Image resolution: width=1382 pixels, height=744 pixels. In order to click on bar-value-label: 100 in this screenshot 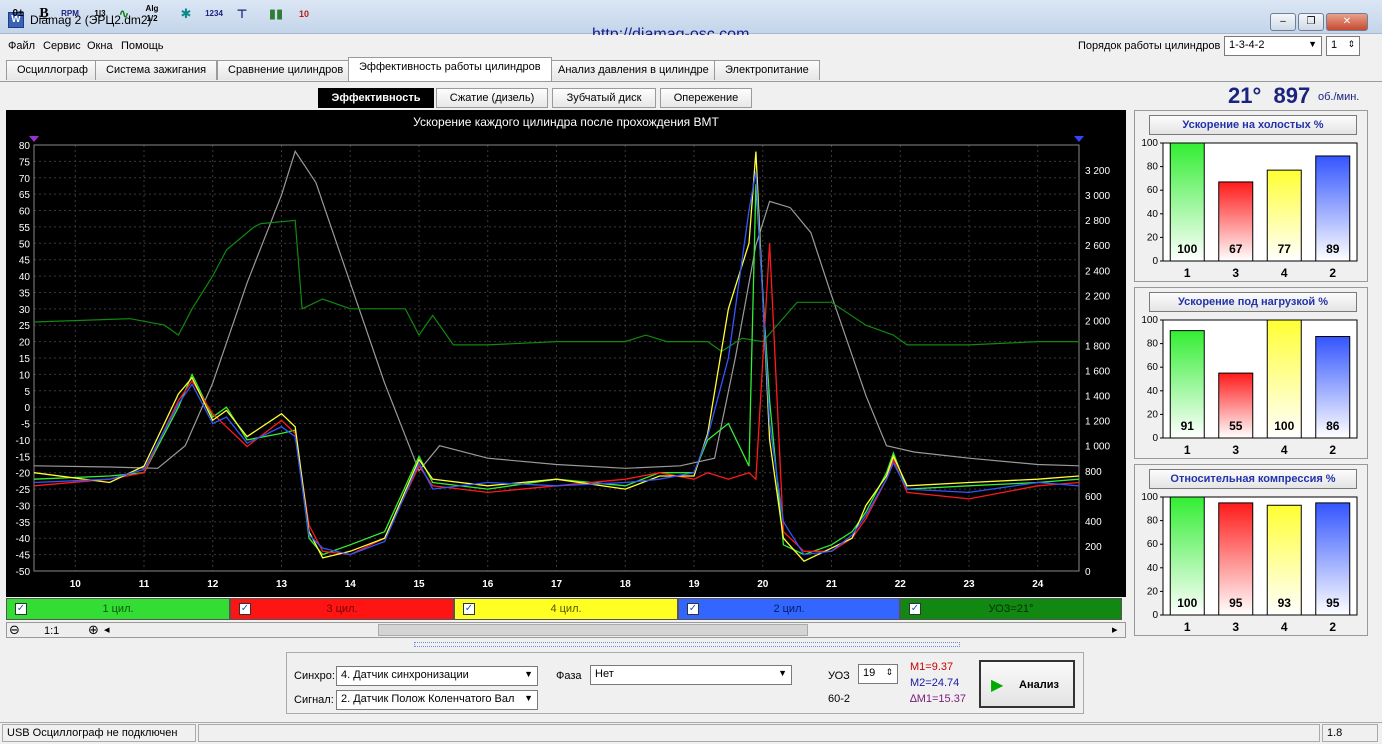, I will do `click(1284, 426)`.